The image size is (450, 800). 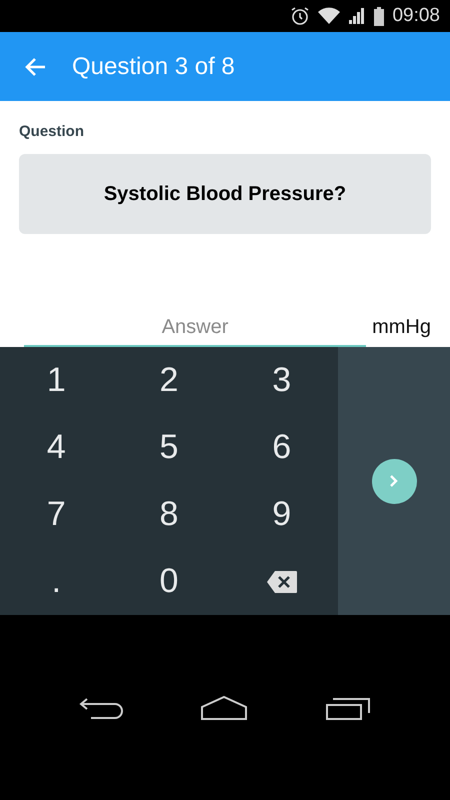 What do you see at coordinates (357, 16) in the screenshot?
I see `signal-icon` at bounding box center [357, 16].